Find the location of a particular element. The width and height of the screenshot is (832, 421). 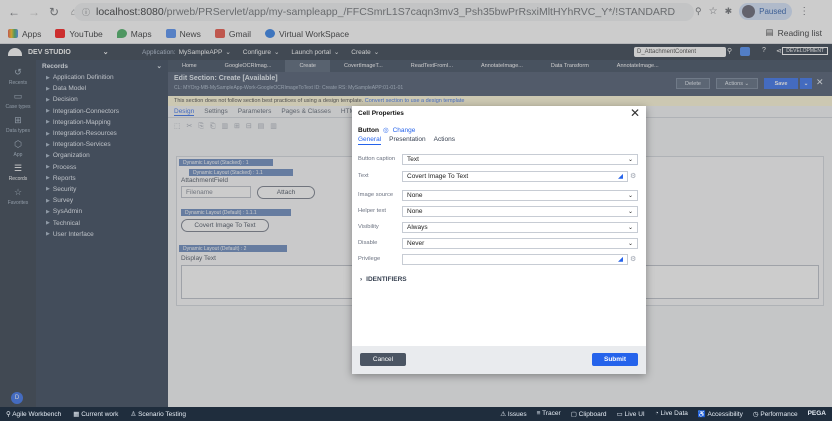

issues-button: ⚠ Issues is located at coordinates (513, 414).